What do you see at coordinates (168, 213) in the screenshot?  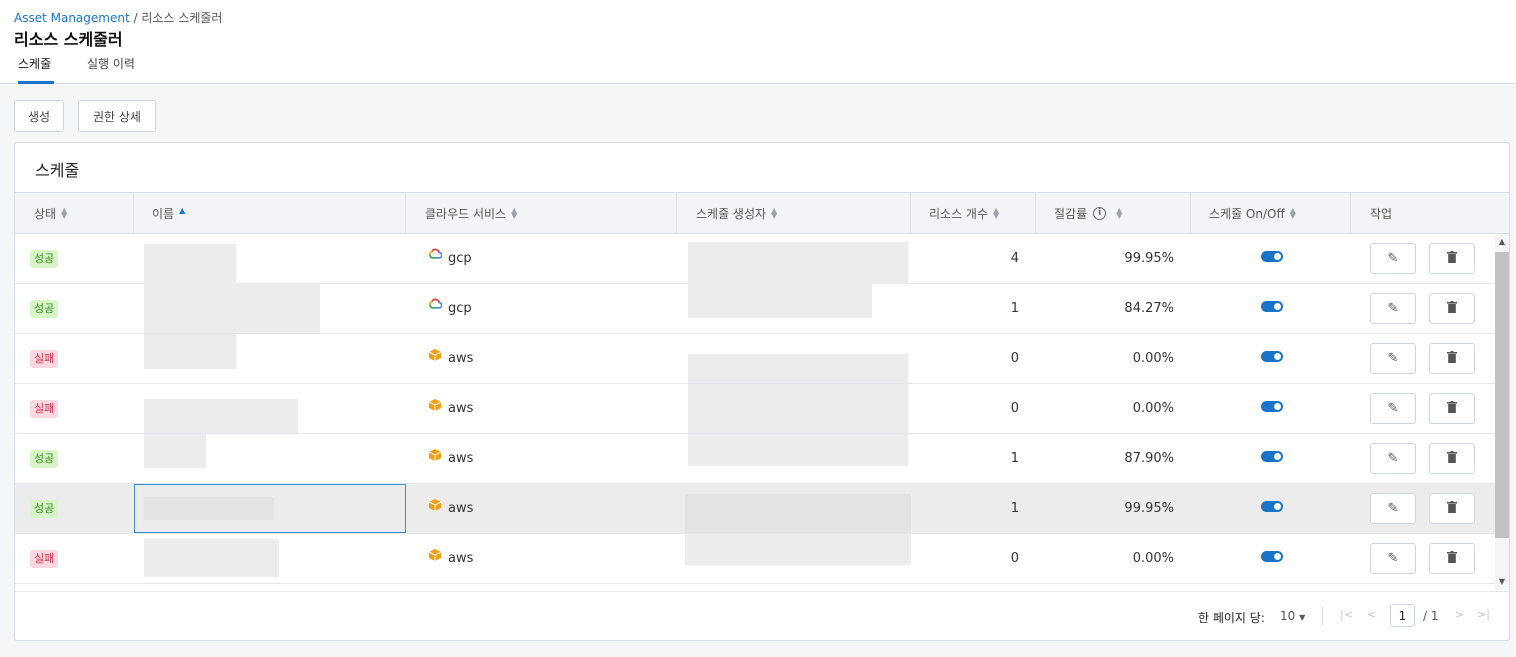 I see `column-header-name: 이름 ▲▼` at bounding box center [168, 213].